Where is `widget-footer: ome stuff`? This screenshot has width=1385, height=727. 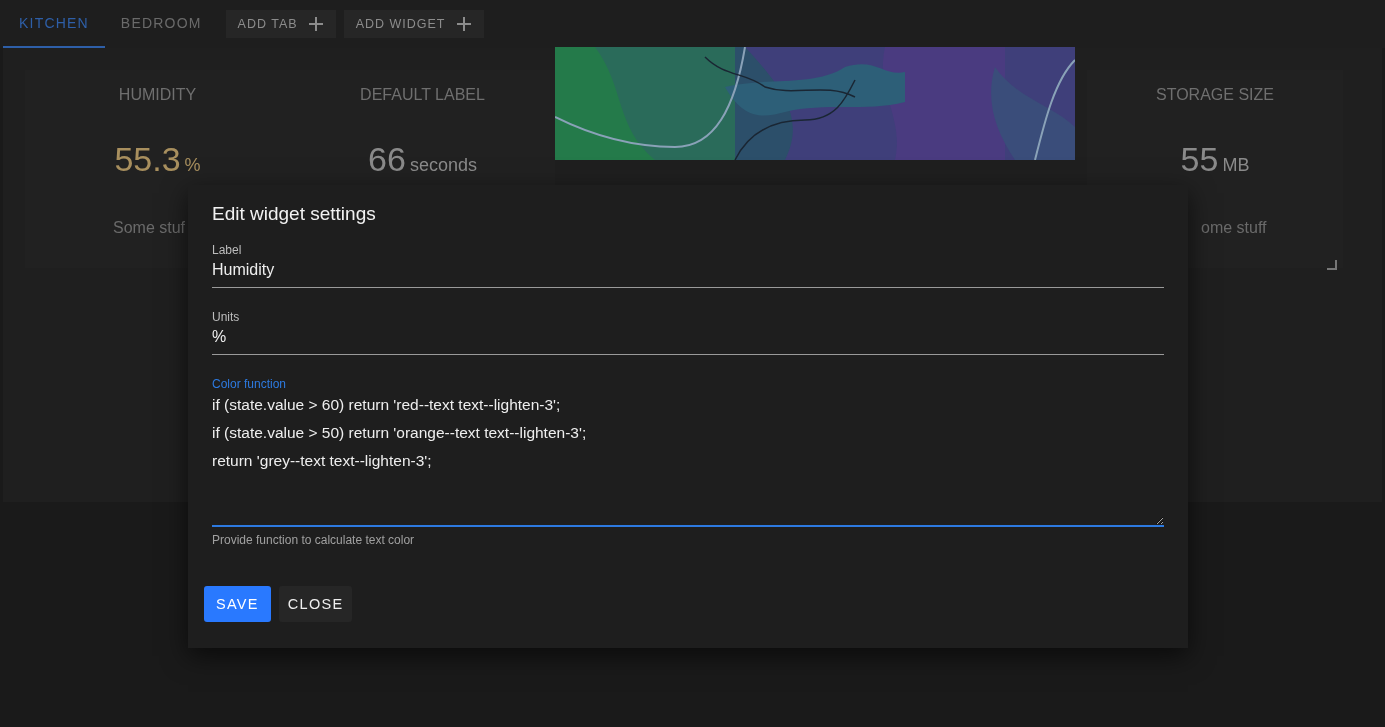
widget-footer: ome stuff is located at coordinates (1234, 228).